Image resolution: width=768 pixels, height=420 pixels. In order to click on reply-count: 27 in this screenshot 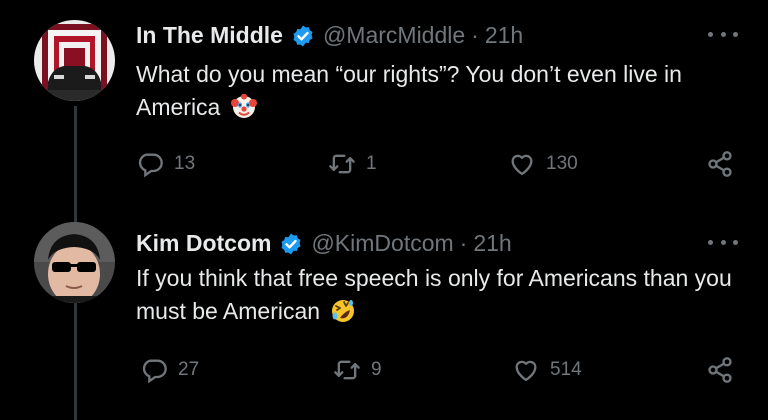, I will do `click(189, 369)`.